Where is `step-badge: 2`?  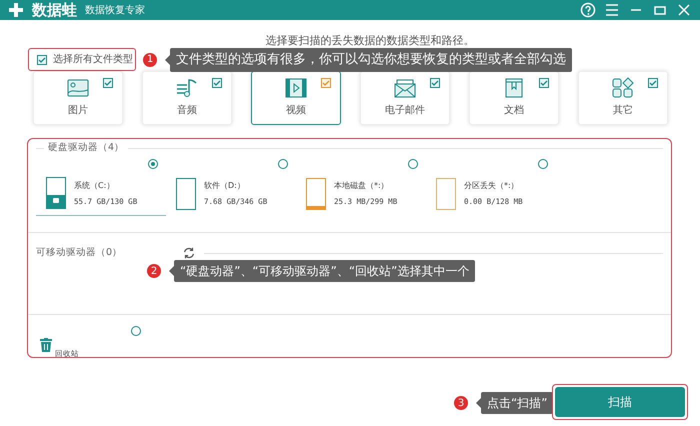 step-badge: 2 is located at coordinates (154, 271).